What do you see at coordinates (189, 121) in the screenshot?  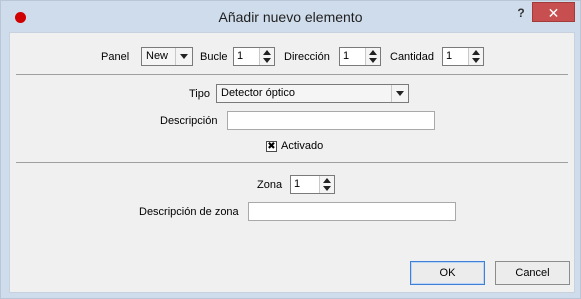 I see `descripcion-label: Descripción` at bounding box center [189, 121].